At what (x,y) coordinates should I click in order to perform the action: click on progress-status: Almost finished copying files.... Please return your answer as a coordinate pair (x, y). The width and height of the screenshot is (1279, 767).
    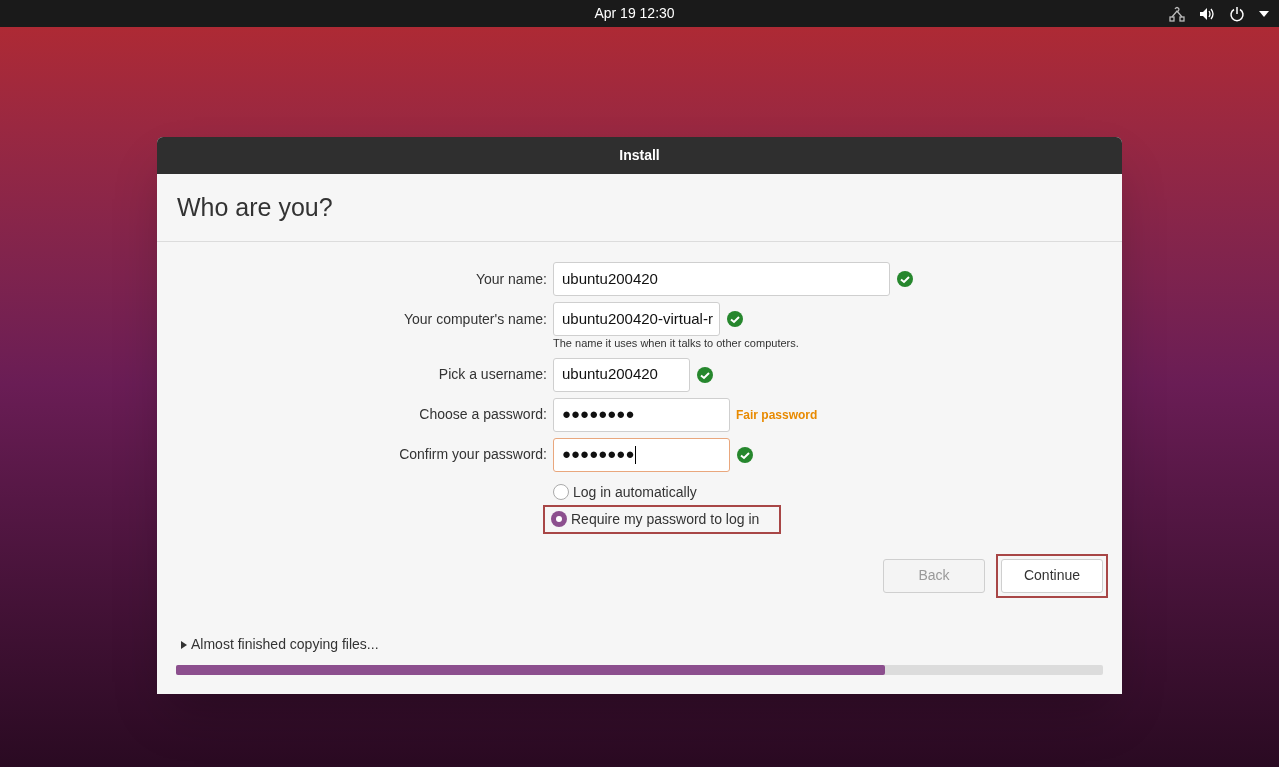
    Looking at the image, I should click on (285, 644).